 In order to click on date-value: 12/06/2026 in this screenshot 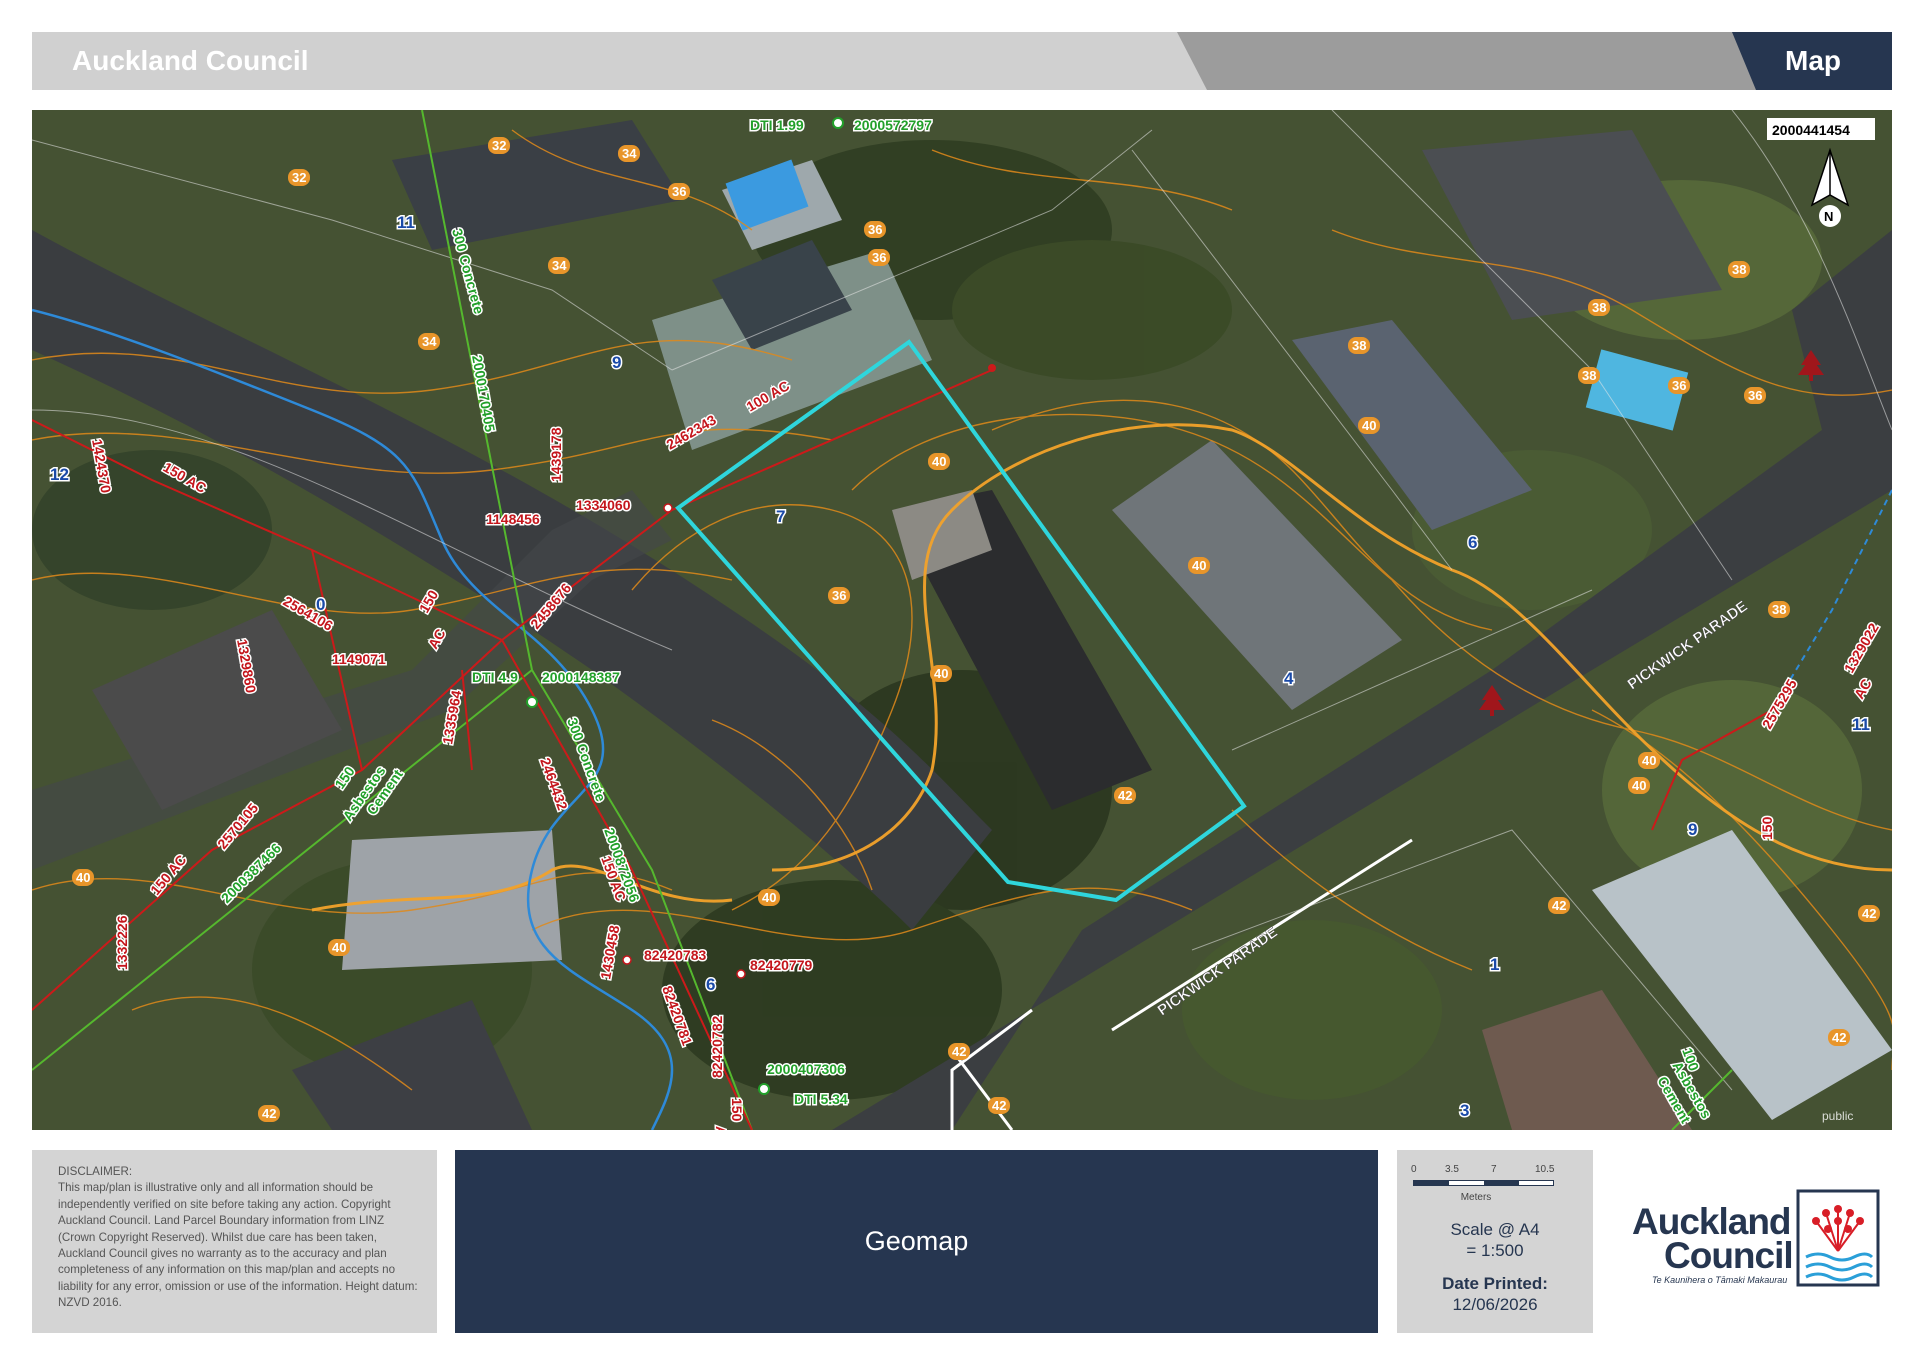, I will do `click(1495, 1304)`.